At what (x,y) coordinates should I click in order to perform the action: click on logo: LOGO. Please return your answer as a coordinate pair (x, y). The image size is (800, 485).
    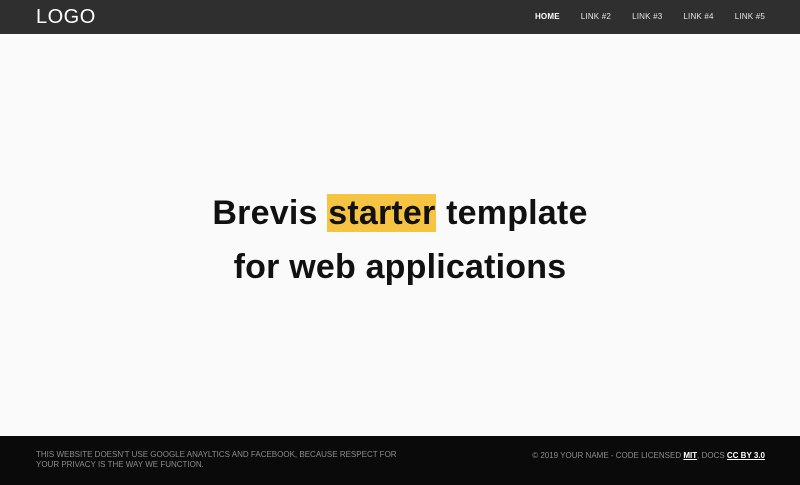
    Looking at the image, I should click on (66, 17).